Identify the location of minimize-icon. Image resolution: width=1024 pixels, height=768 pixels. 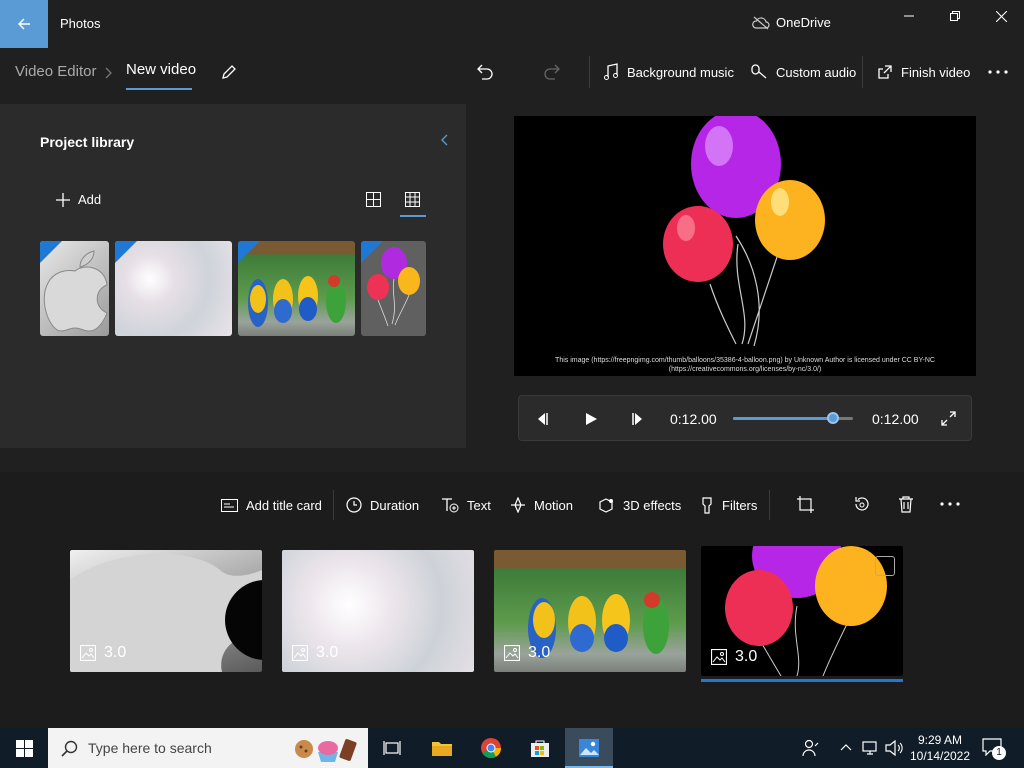
(909, 16).